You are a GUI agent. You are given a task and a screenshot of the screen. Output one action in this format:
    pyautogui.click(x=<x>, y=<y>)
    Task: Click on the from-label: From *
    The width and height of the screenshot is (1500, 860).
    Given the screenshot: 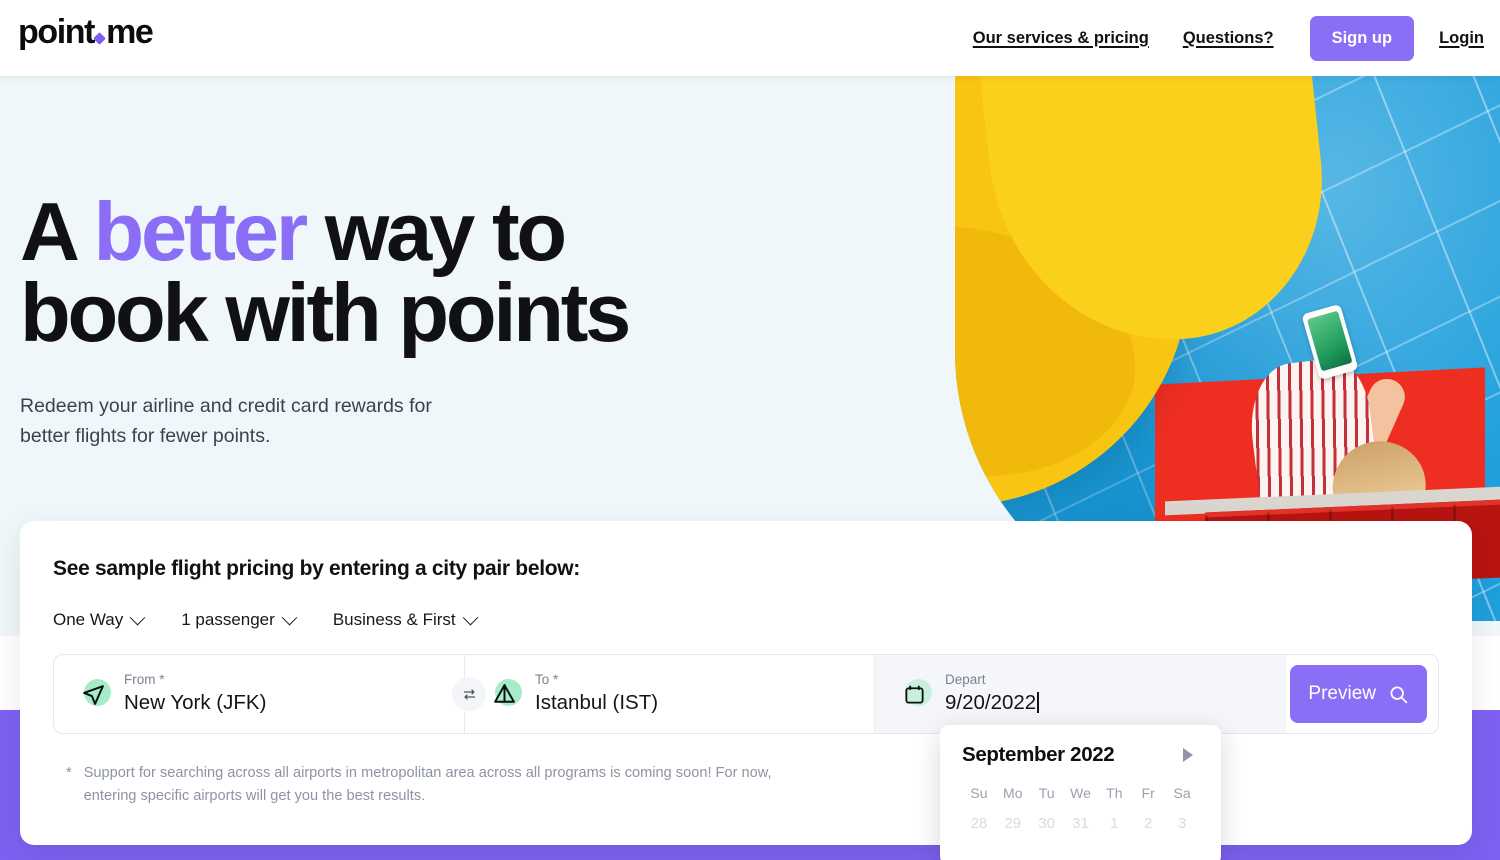 What is the action you would take?
    pyautogui.click(x=144, y=679)
    